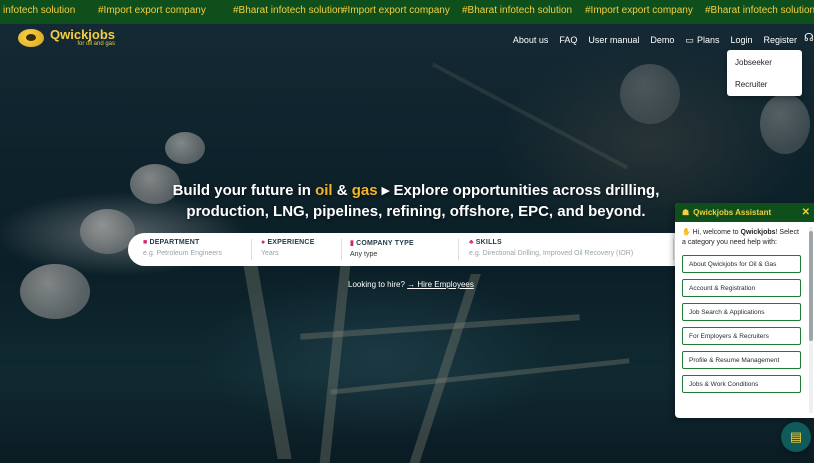 Image resolution: width=814 pixels, height=463 pixels. What do you see at coordinates (488, 242) in the screenshot?
I see `skills-label: SKILLS` at bounding box center [488, 242].